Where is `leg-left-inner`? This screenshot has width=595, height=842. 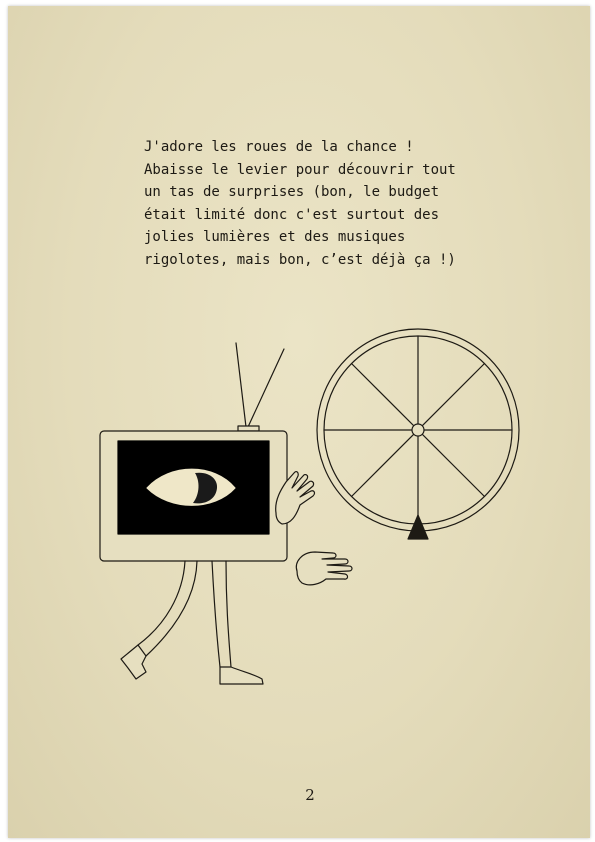 leg-left-inner is located at coordinates (171, 608).